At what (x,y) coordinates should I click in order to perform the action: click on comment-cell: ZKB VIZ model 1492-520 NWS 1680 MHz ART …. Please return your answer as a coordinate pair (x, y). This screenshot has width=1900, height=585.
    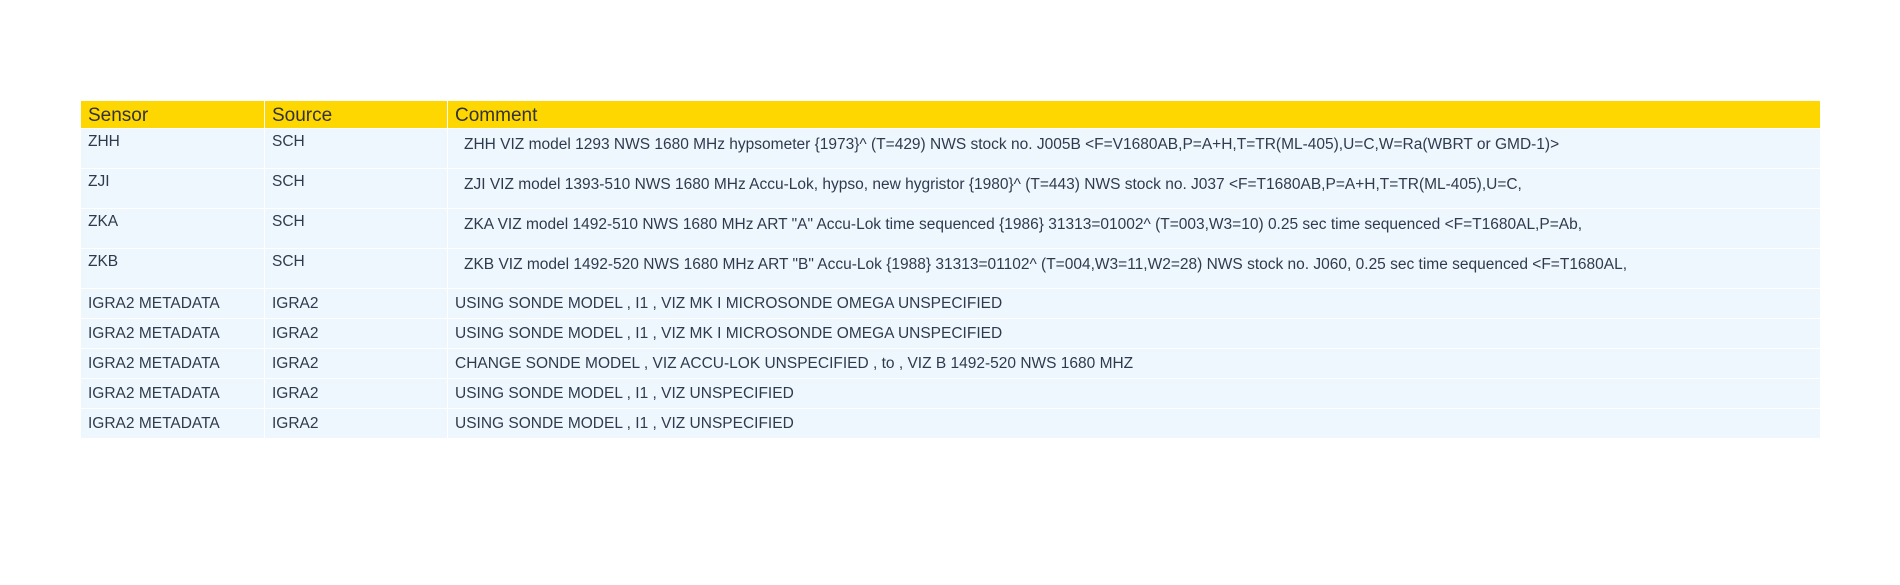
    Looking at the image, I should click on (1133, 268).